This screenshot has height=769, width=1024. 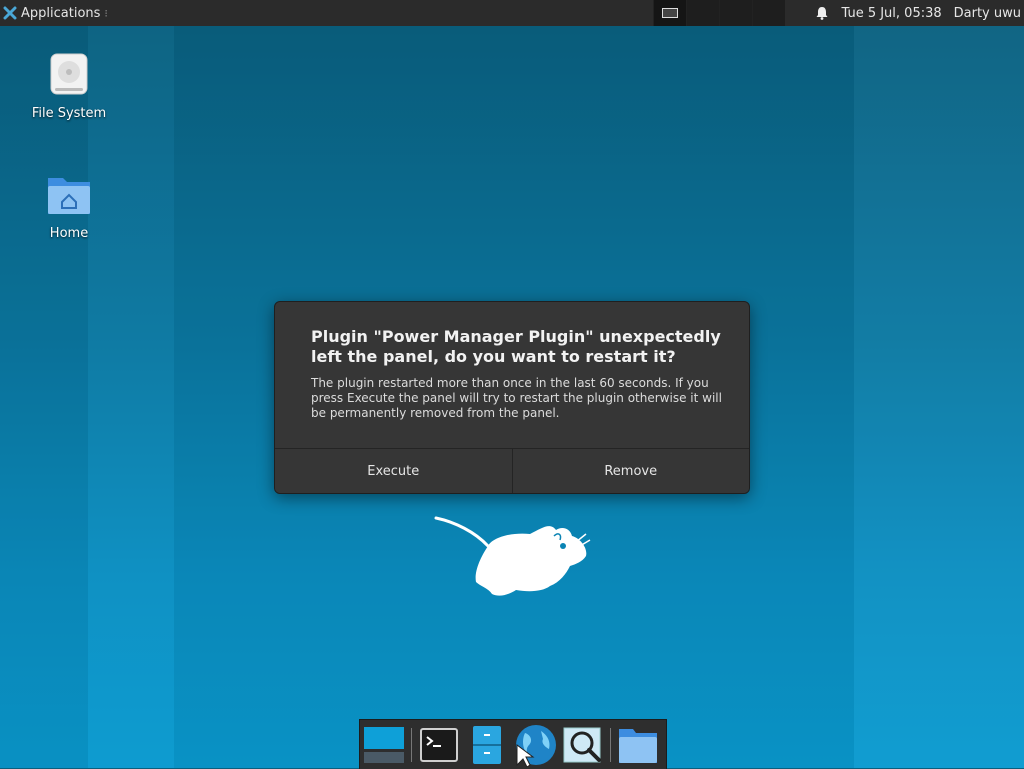 I want to click on dock-folder, so click(x=638, y=745).